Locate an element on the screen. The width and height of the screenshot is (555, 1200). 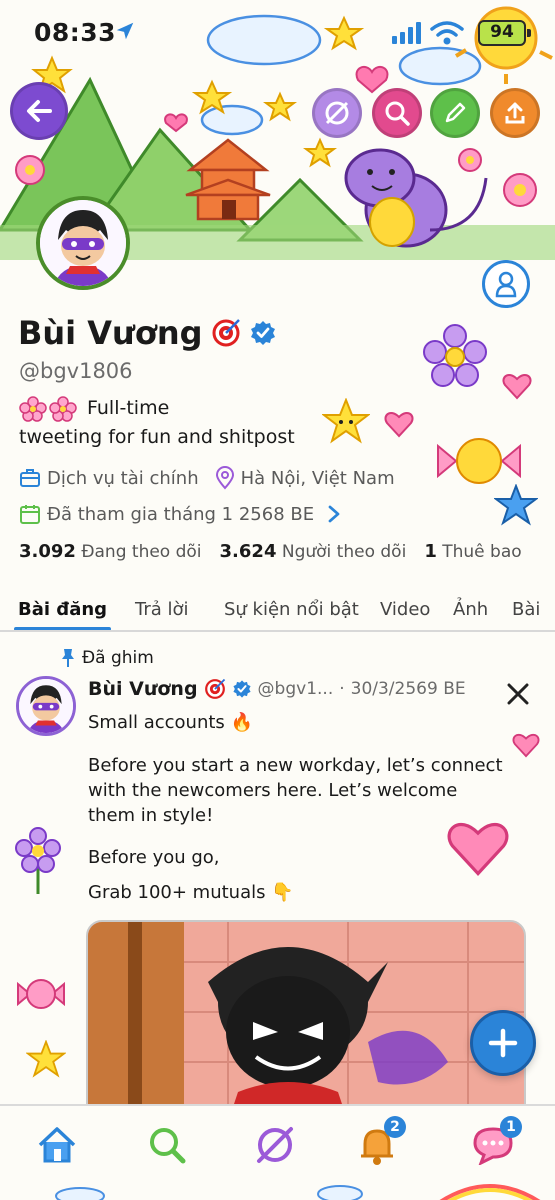
home-icon is located at coordinates (57, 1145).